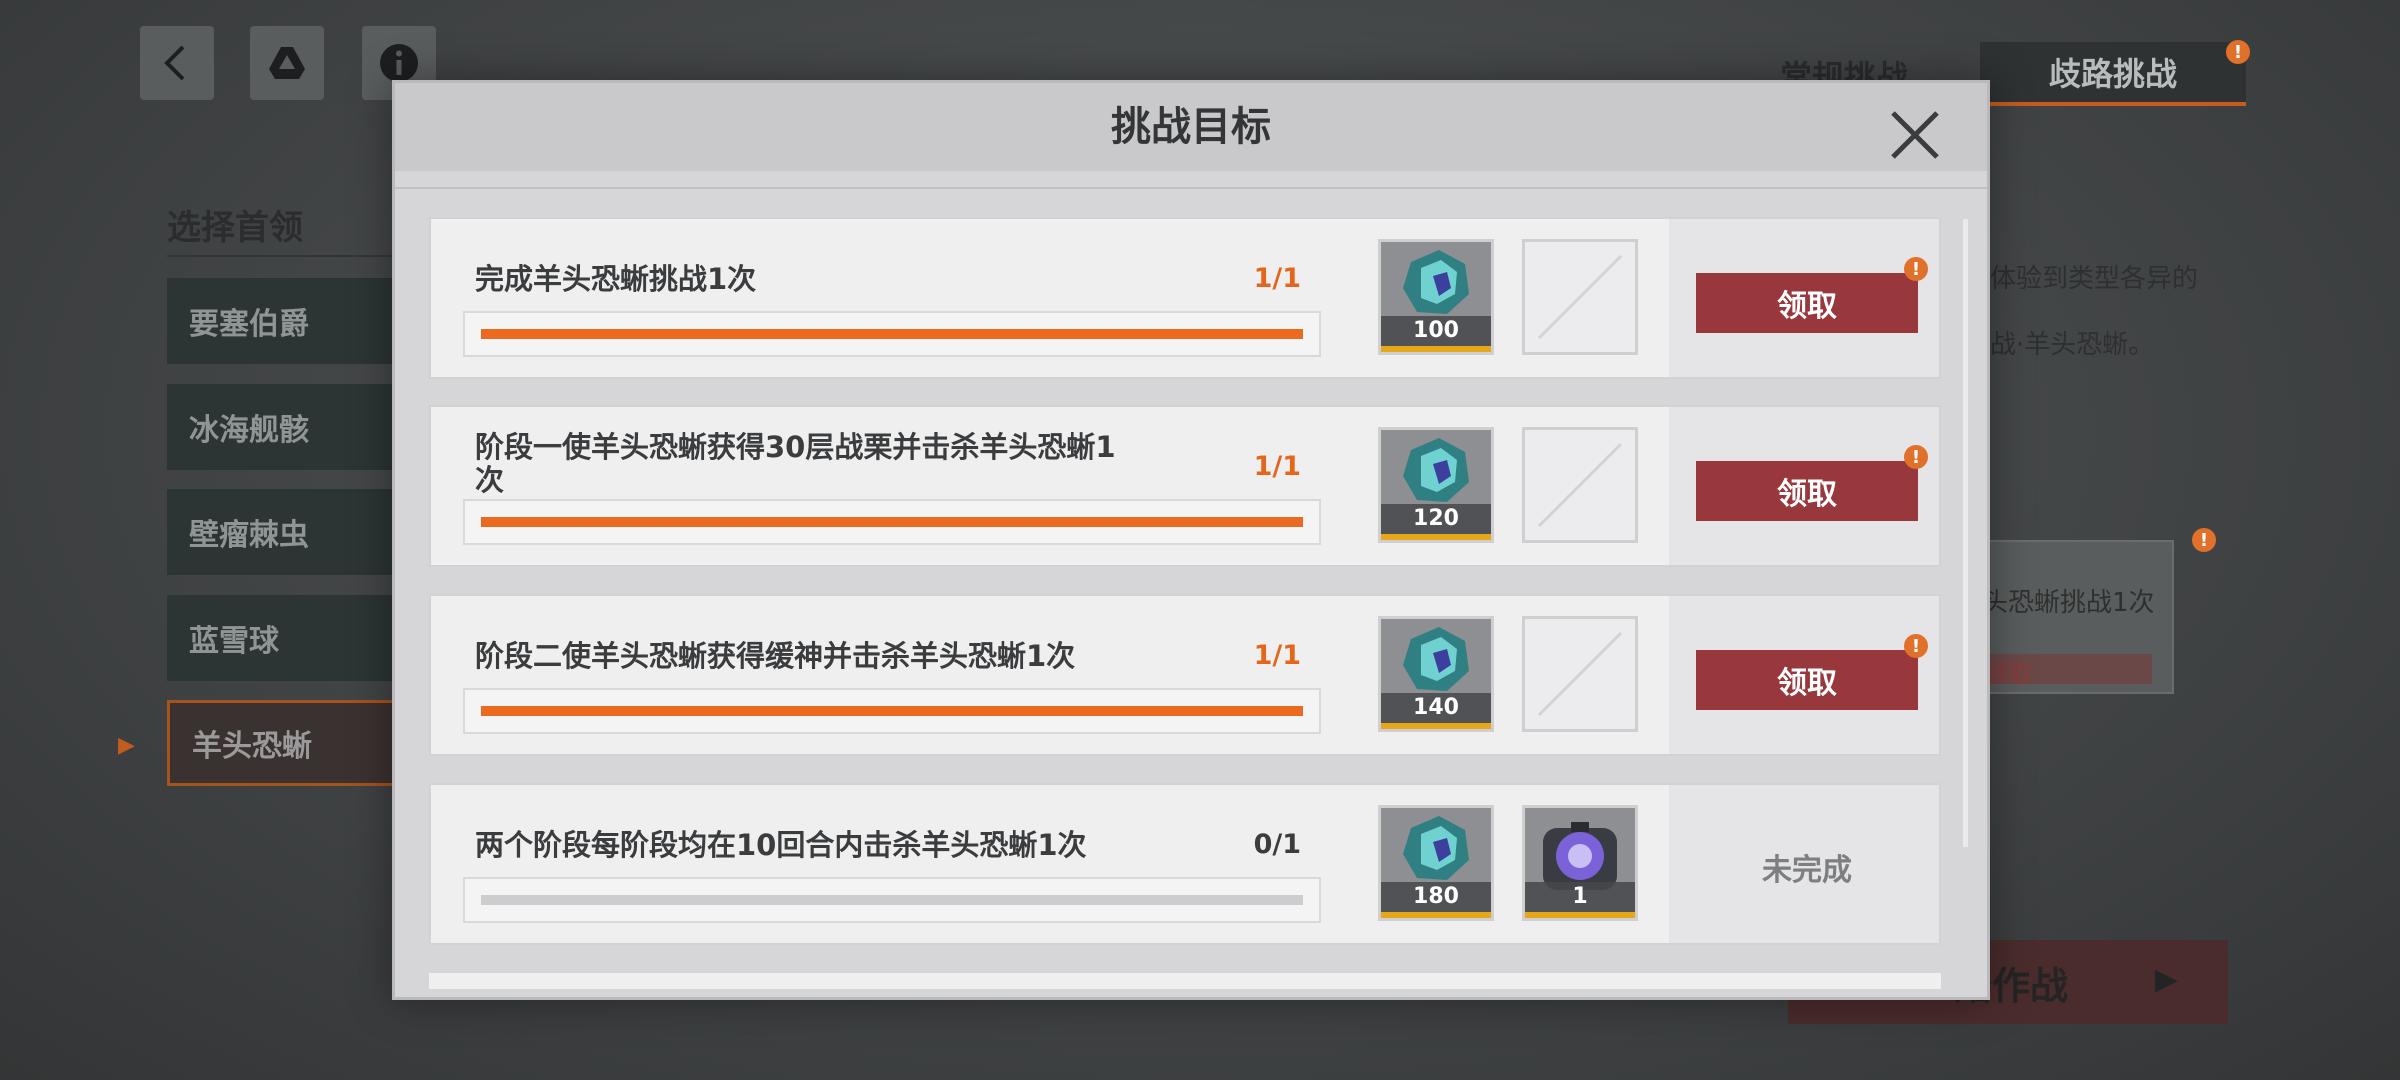  What do you see at coordinates (174, 63) in the screenshot?
I see `back-arrow-icon` at bounding box center [174, 63].